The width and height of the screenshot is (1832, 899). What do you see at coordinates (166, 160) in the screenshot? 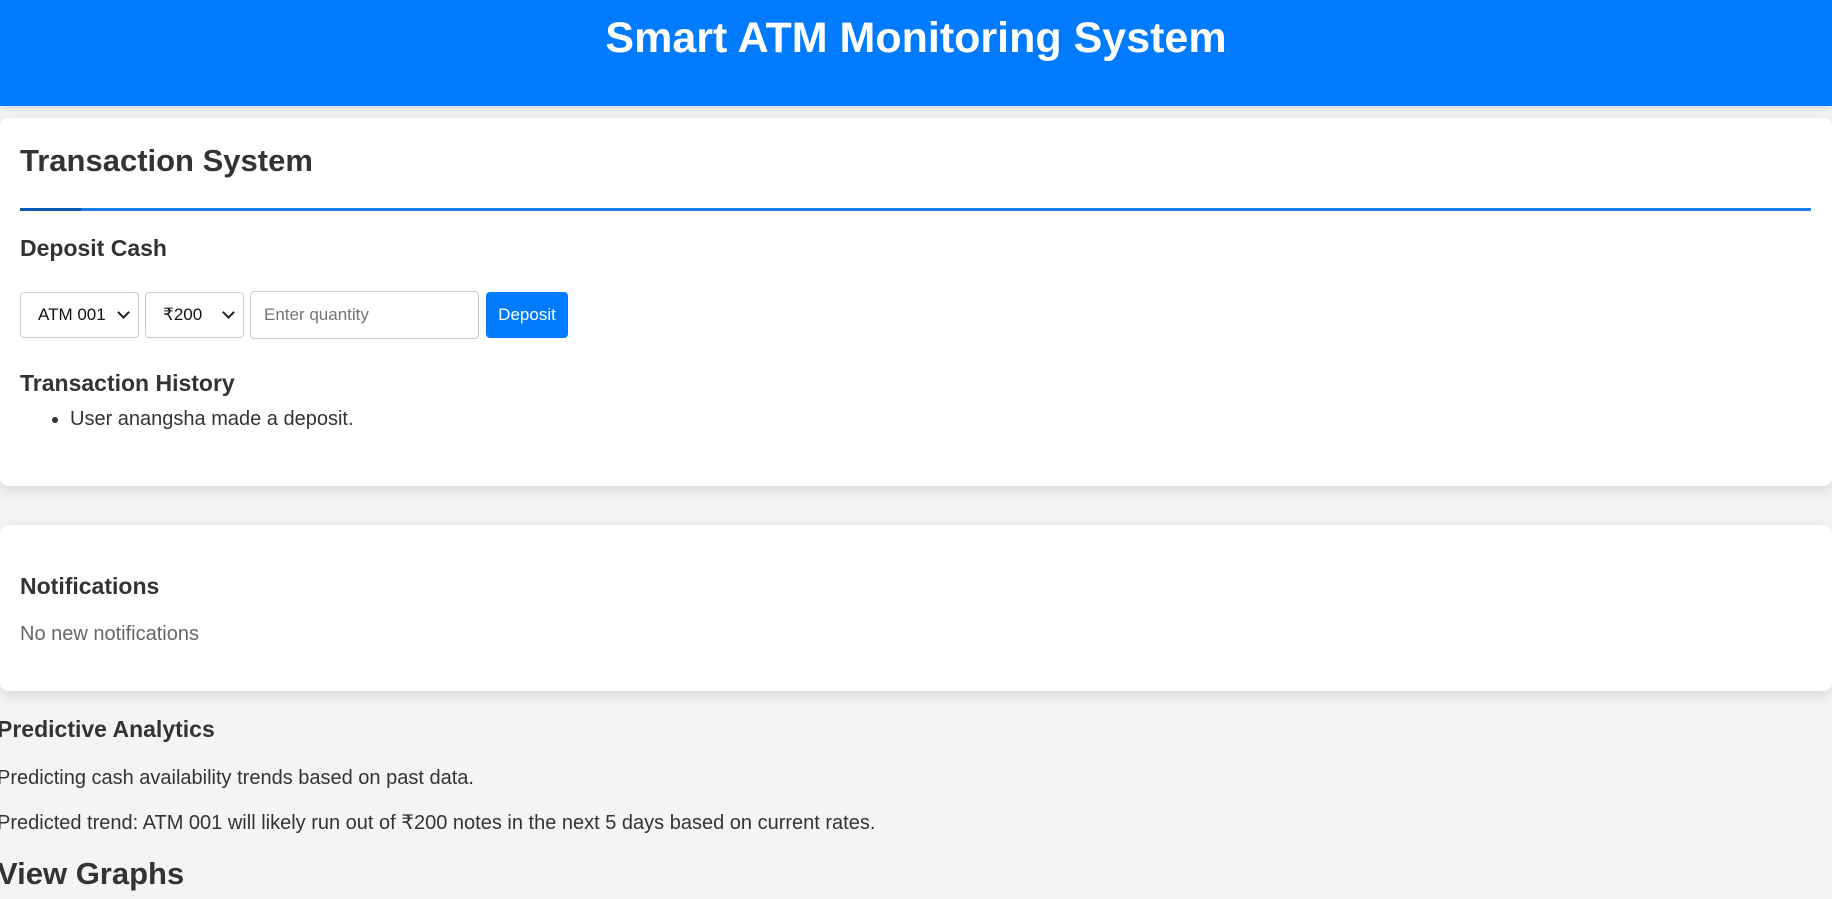
I see `transaction-title: Transaction System` at bounding box center [166, 160].